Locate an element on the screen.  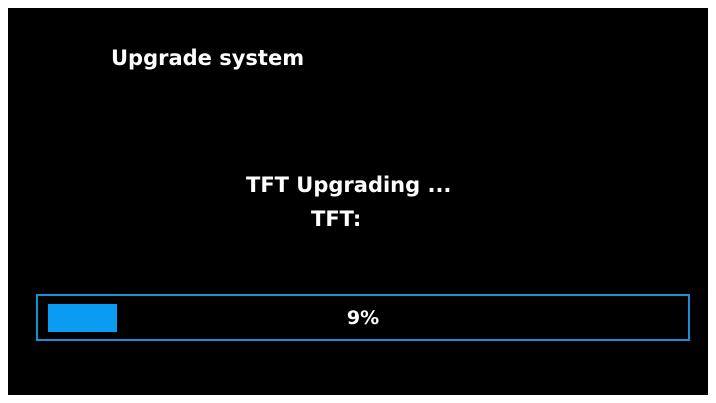
progress-percent-label: 9% is located at coordinates (363, 318).